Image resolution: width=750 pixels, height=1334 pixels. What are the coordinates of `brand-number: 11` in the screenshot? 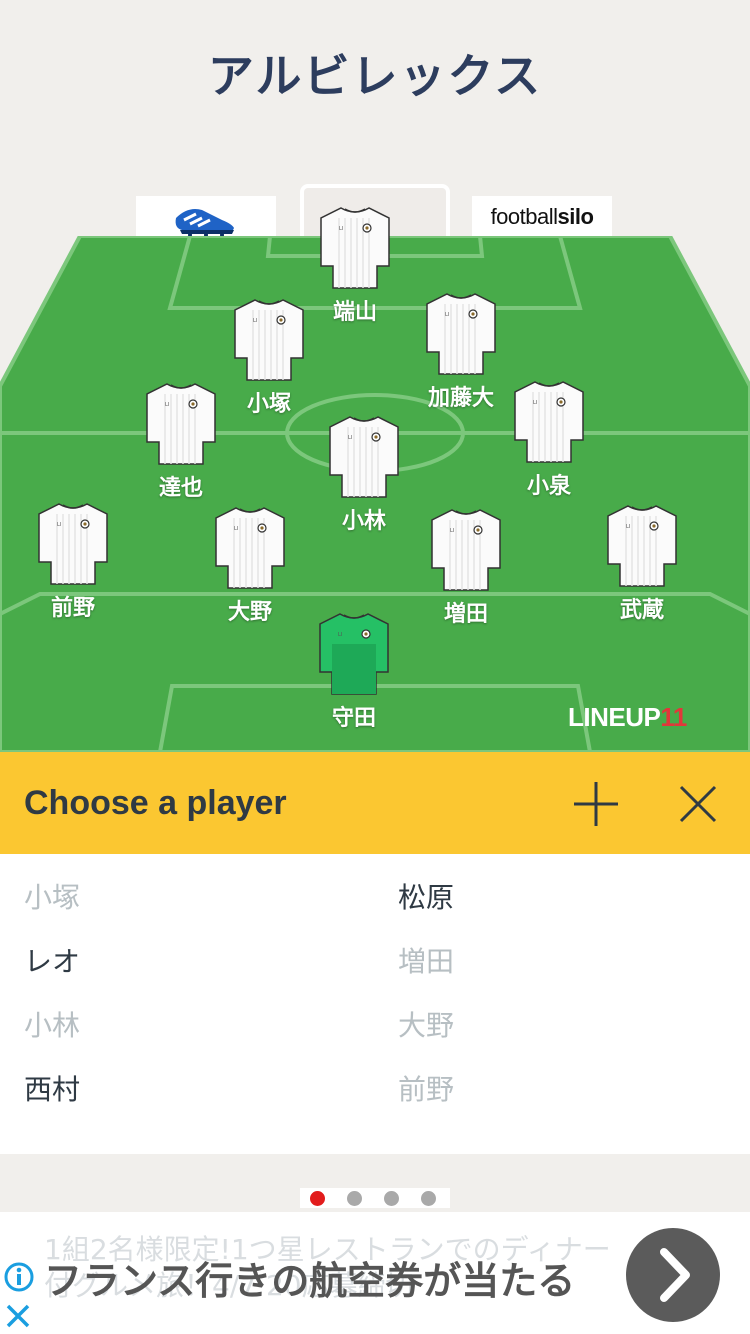 It's located at (673, 717).